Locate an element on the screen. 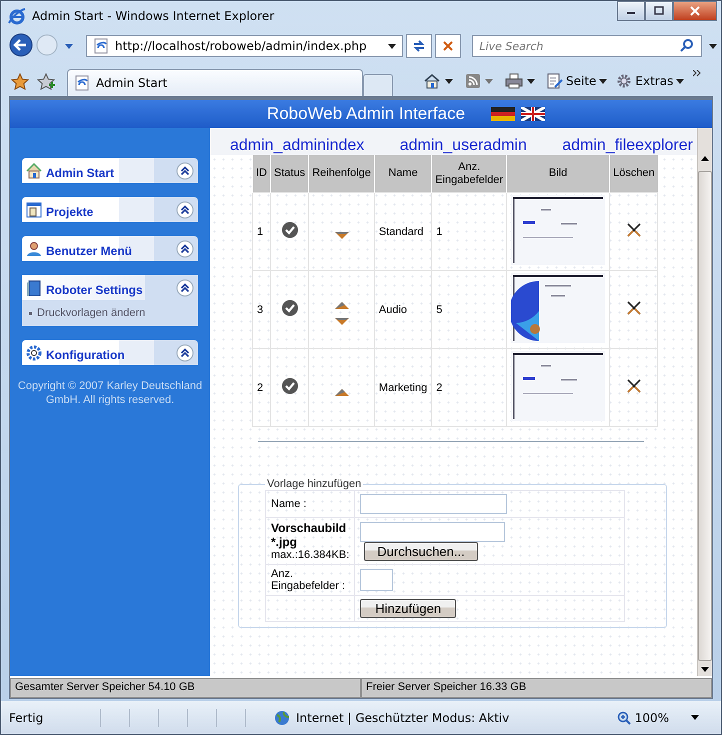  document-icon is located at coordinates (34, 210).